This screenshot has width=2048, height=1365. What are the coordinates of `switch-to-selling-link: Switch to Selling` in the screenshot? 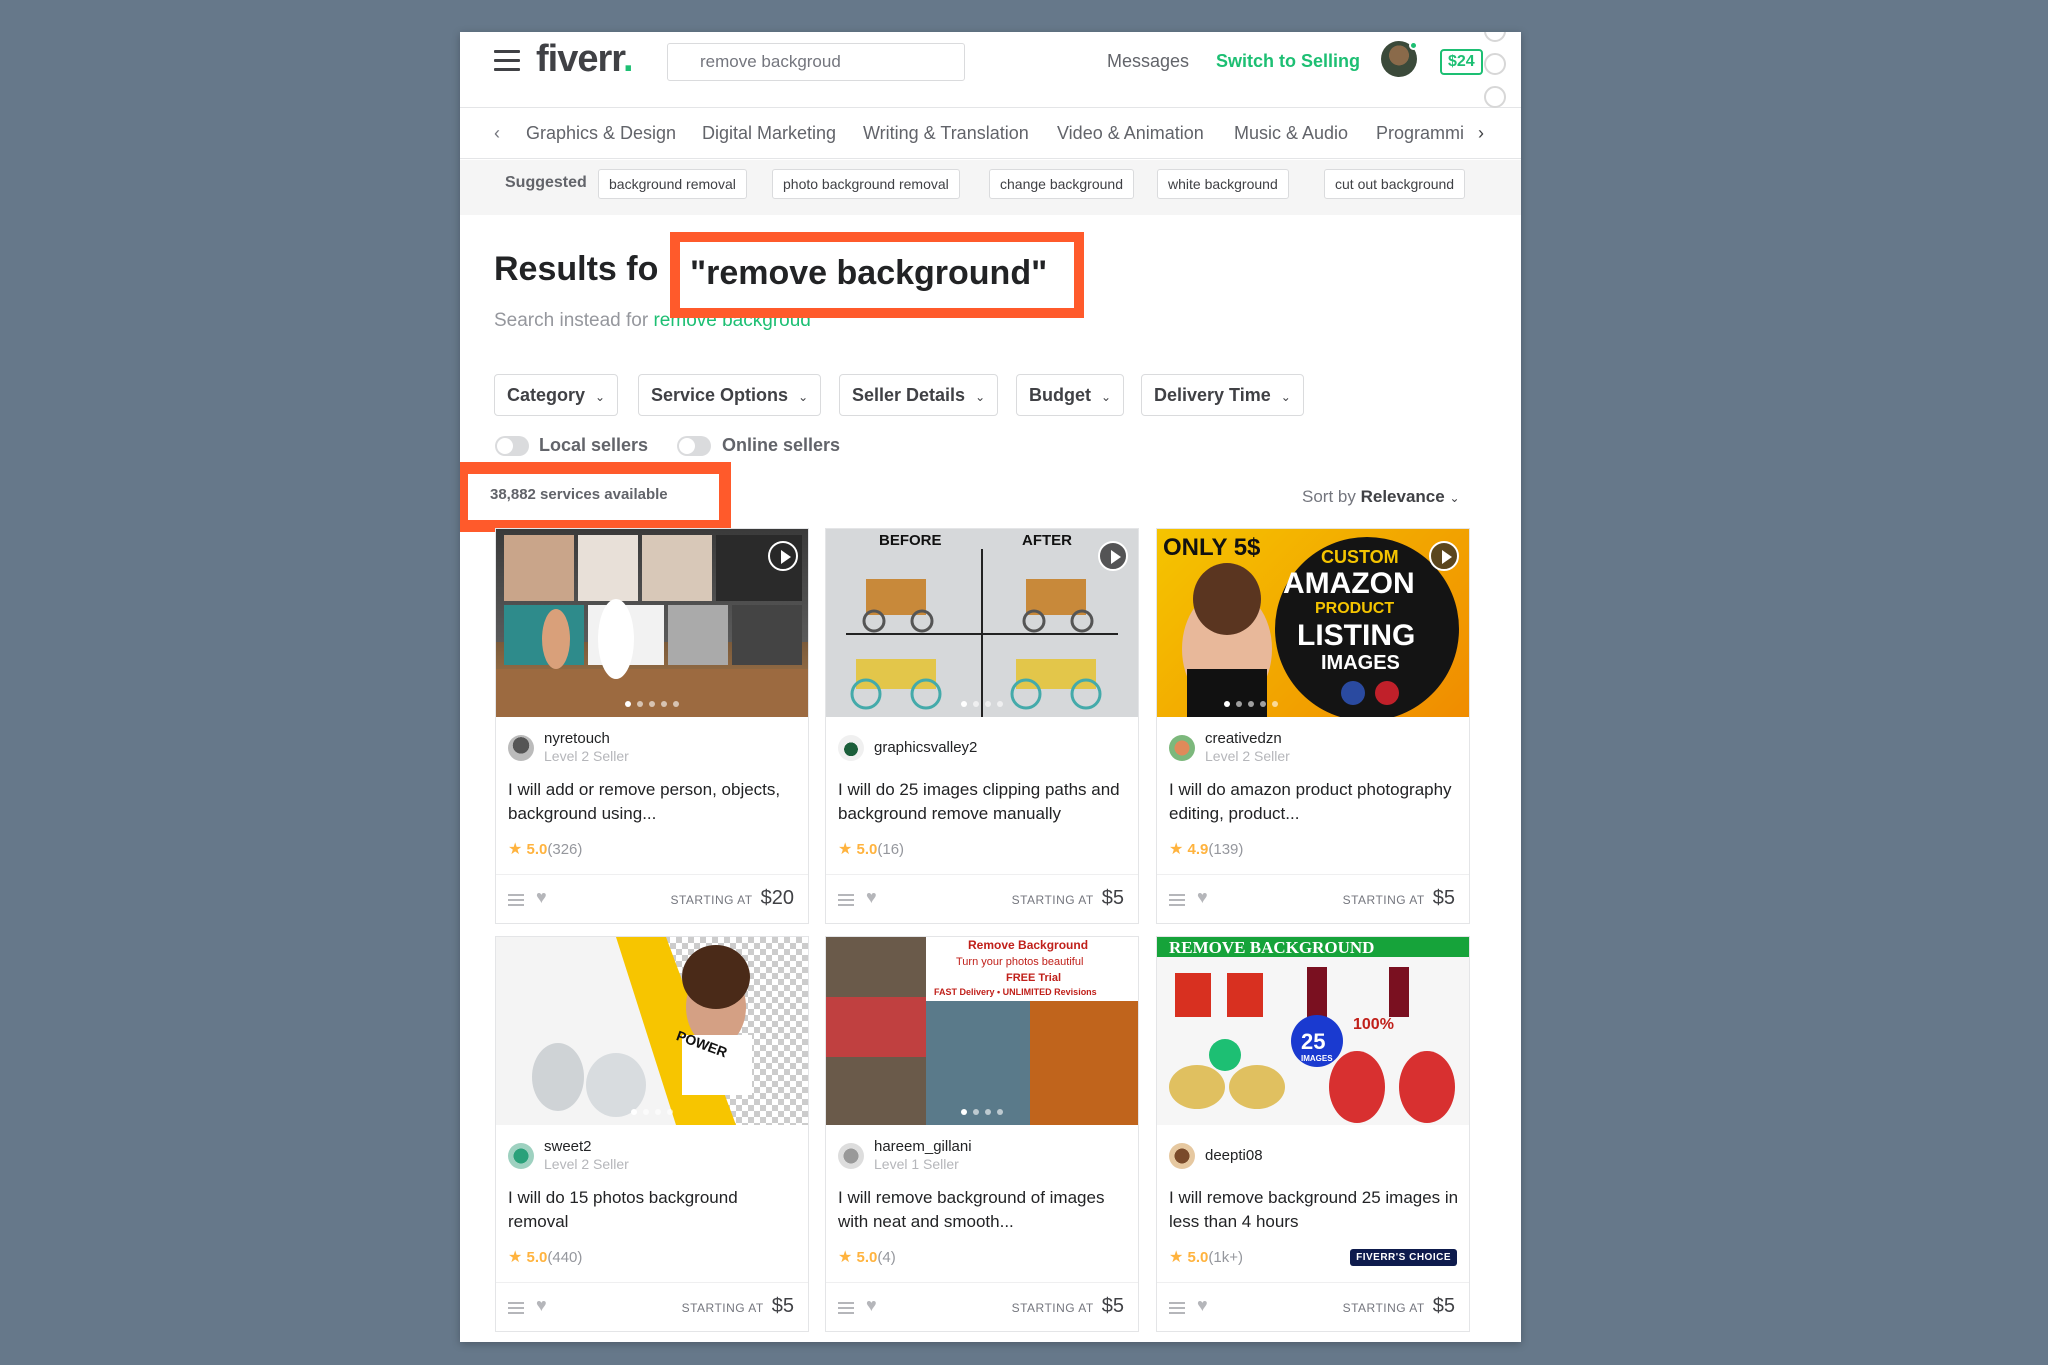 It's located at (1288, 61).